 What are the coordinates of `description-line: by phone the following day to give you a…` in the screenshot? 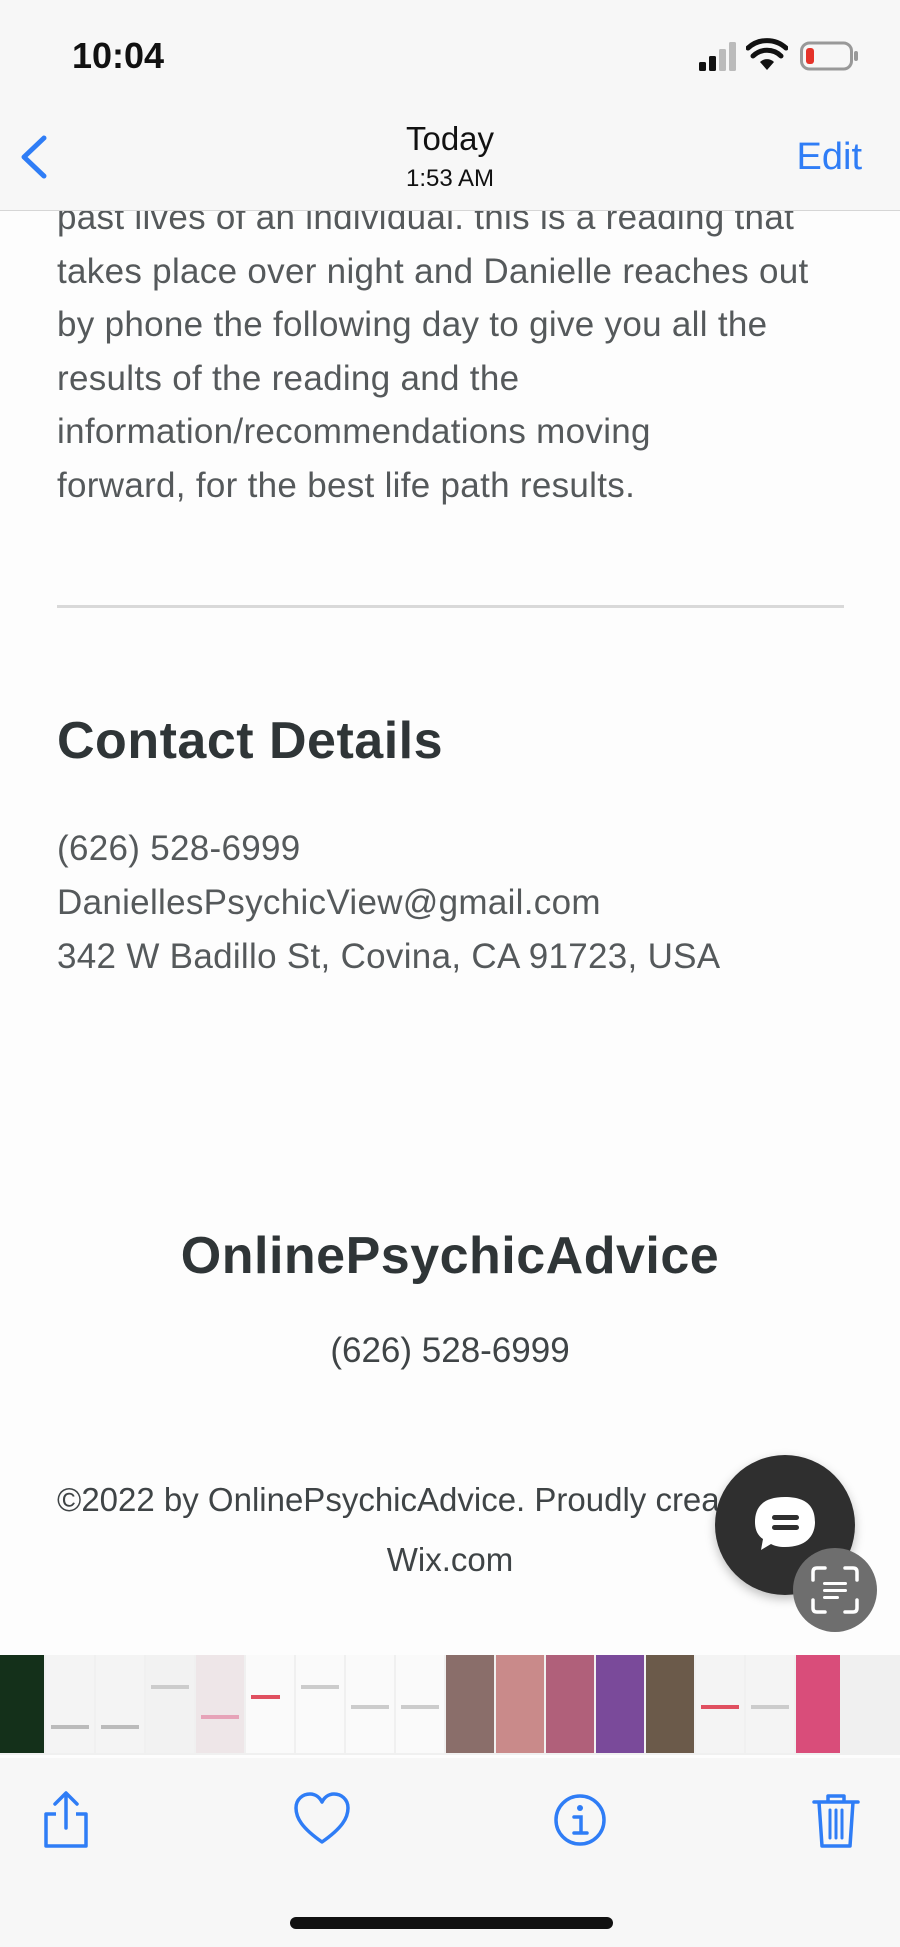 It's located at (412, 324).